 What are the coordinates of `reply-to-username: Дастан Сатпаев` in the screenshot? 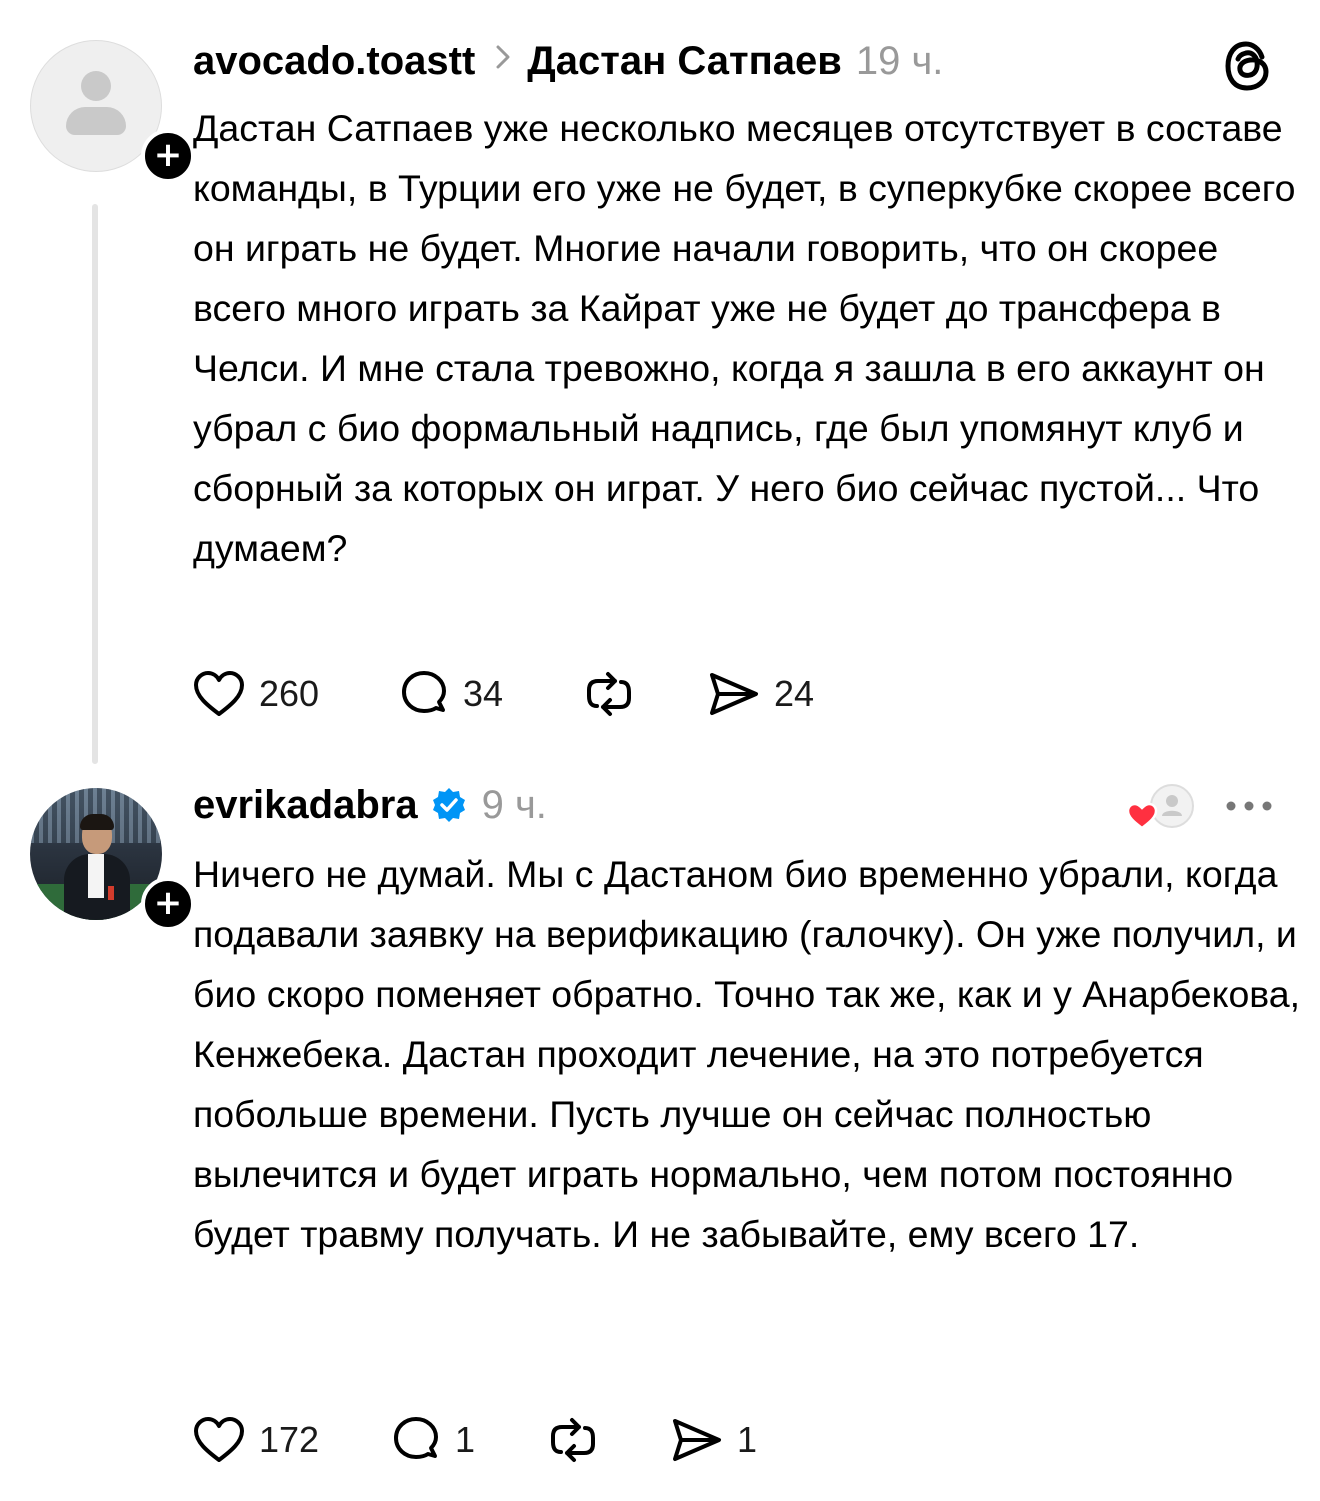 It's located at (684, 61).